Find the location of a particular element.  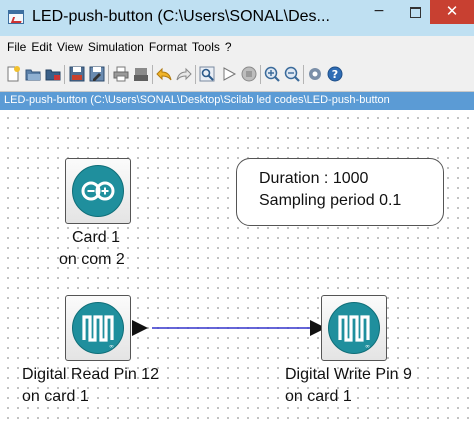

arduino-logo-icon is located at coordinates (98, 191).